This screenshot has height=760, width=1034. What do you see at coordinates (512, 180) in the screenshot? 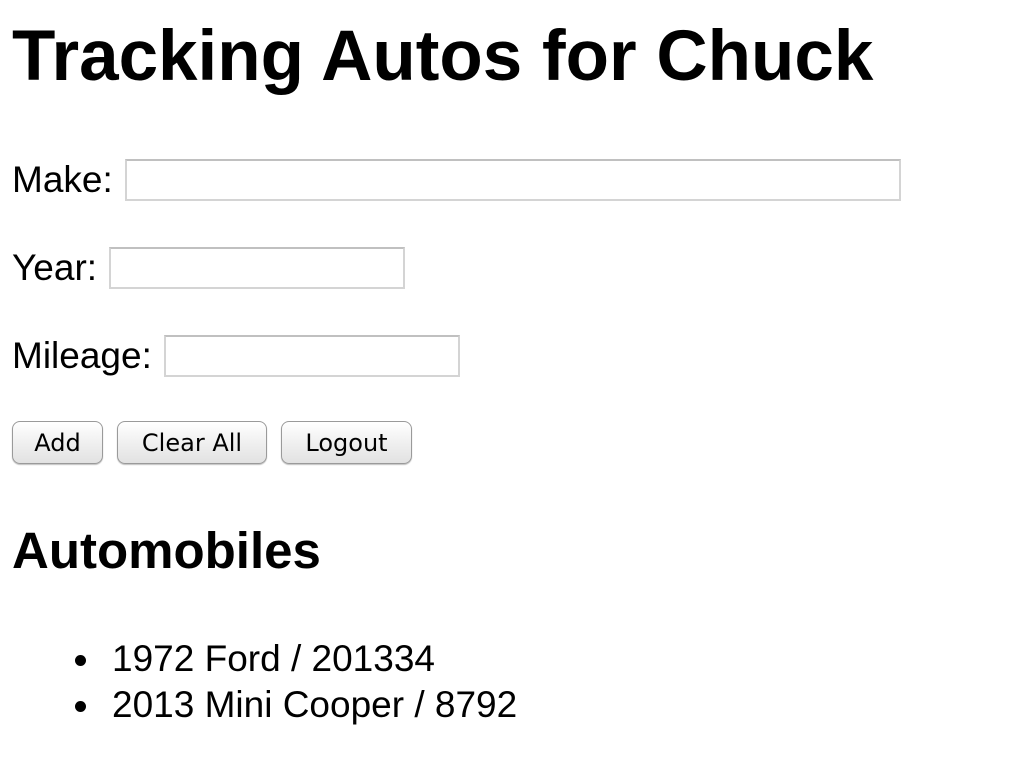
I see `make-input` at bounding box center [512, 180].